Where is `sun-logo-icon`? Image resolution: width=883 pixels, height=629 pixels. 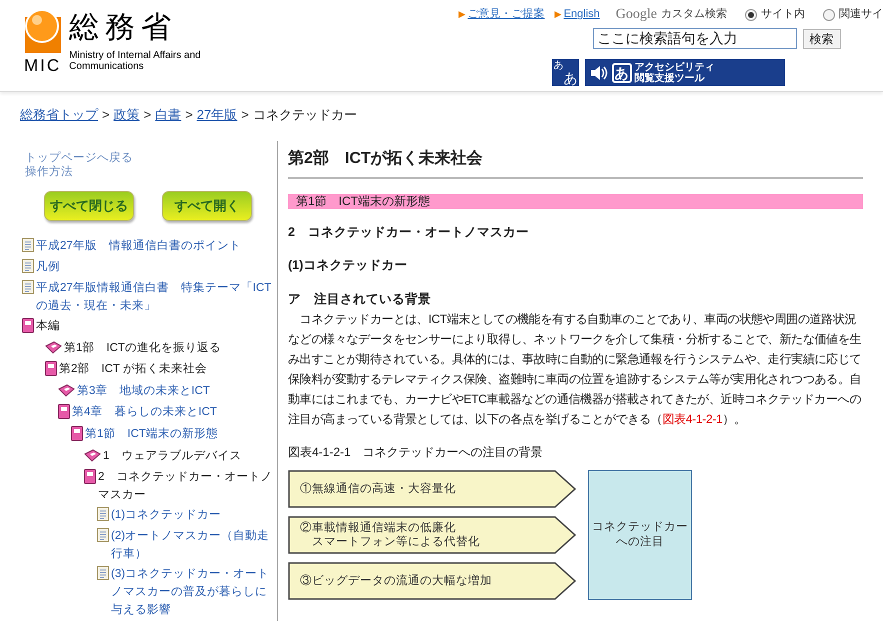 sun-logo-icon is located at coordinates (42, 31).